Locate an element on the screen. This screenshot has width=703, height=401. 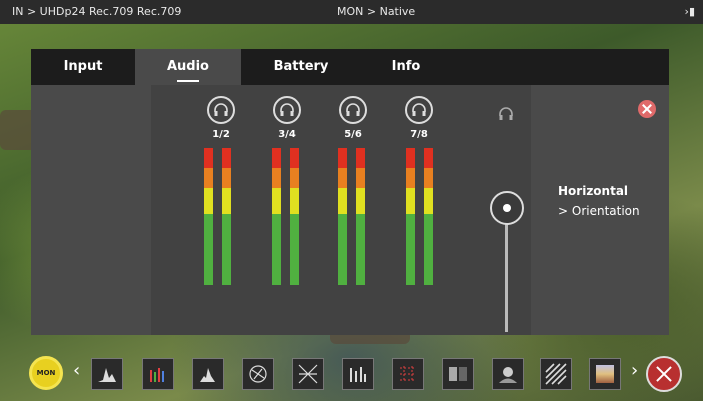
active-tab-indicator is located at coordinates (188, 81).